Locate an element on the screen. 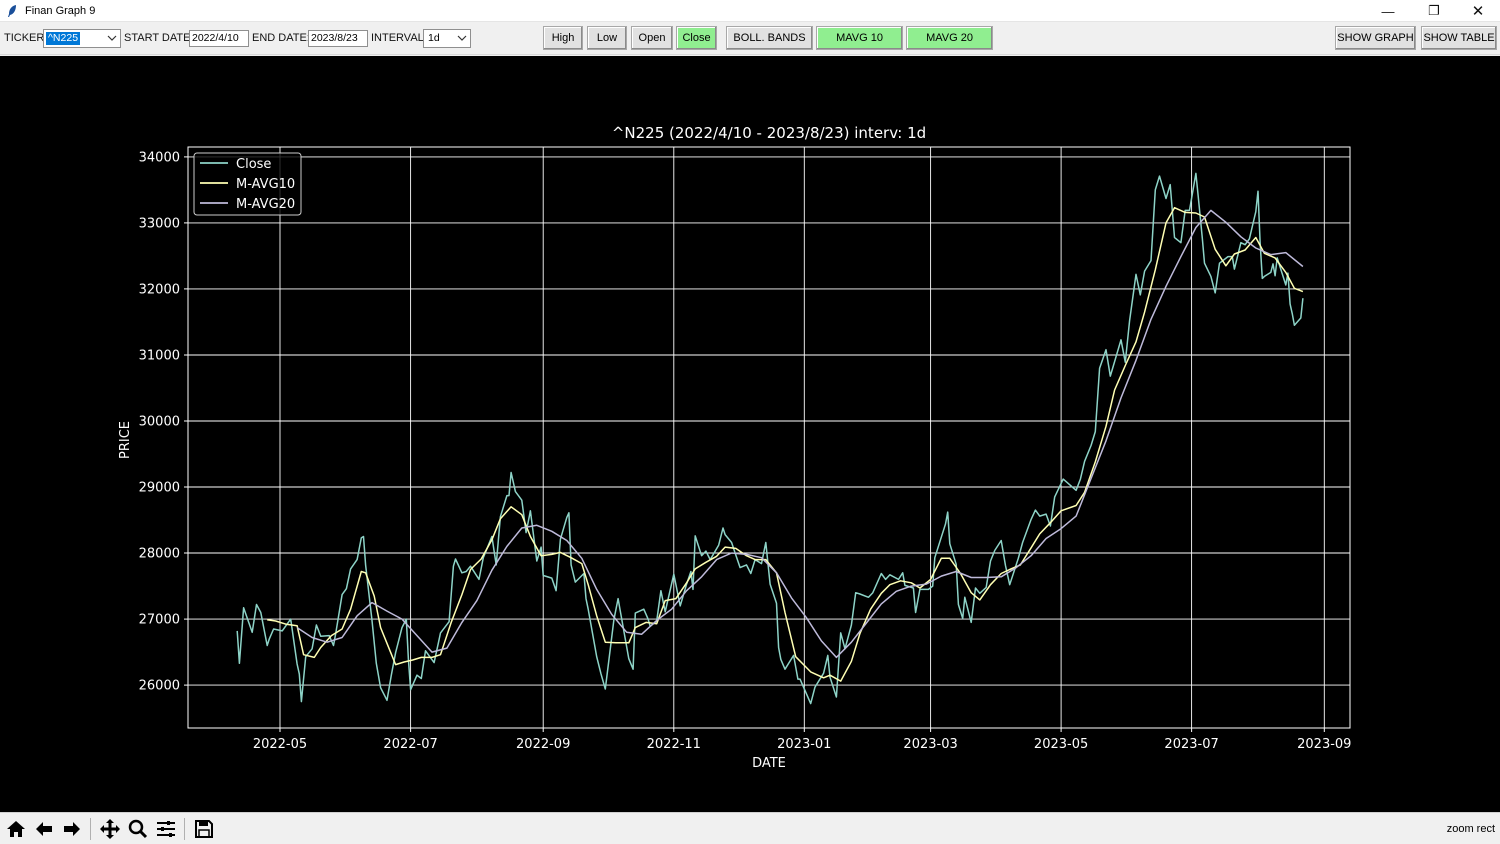 This screenshot has height=844, width=1500. x-tick-label: 2023-05 is located at coordinates (1061, 744).